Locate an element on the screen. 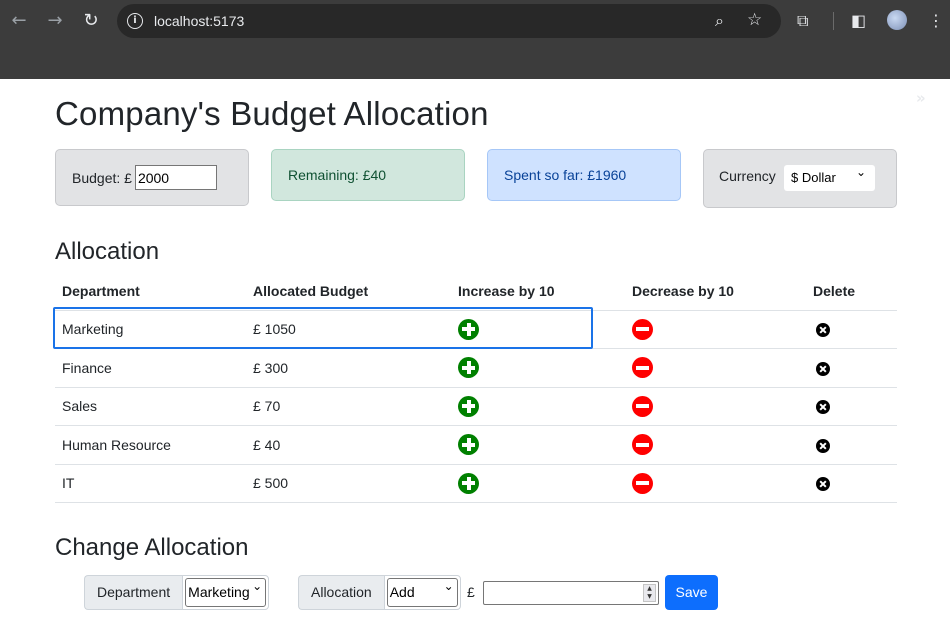 This screenshot has width=950, height=629. budget-cell: £ 500 is located at coordinates (348, 483).